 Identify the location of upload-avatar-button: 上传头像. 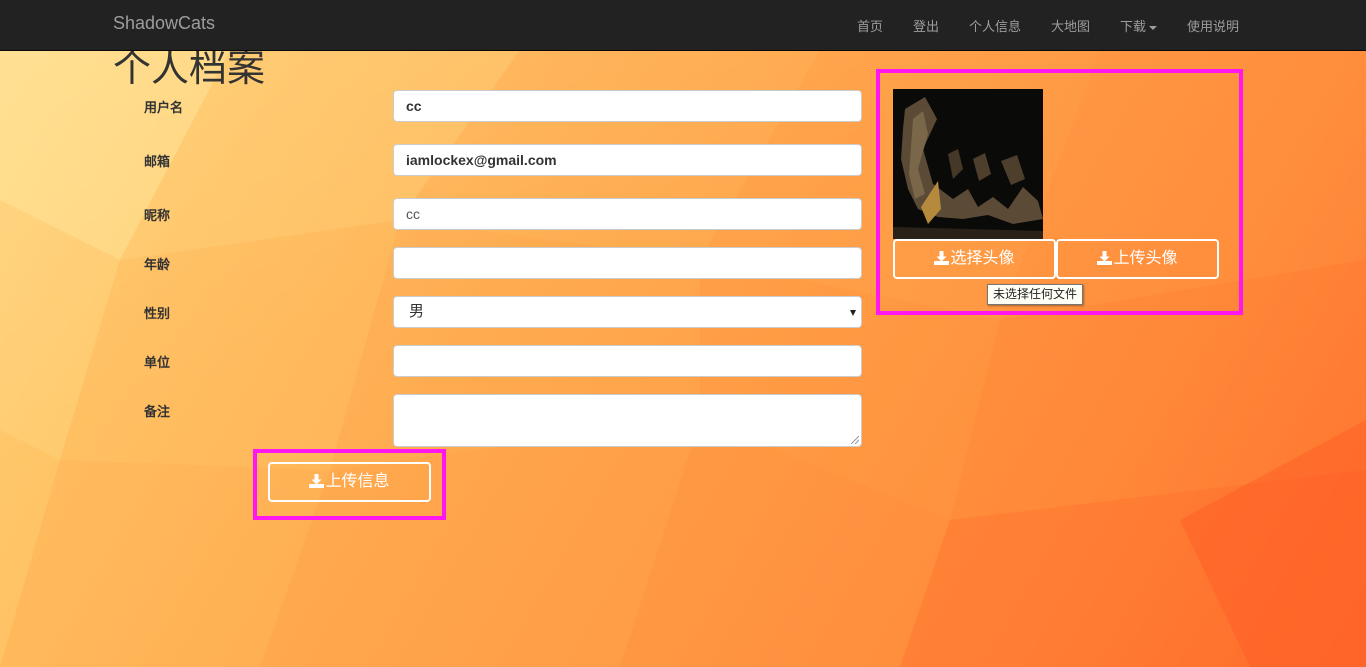
(1137, 259).